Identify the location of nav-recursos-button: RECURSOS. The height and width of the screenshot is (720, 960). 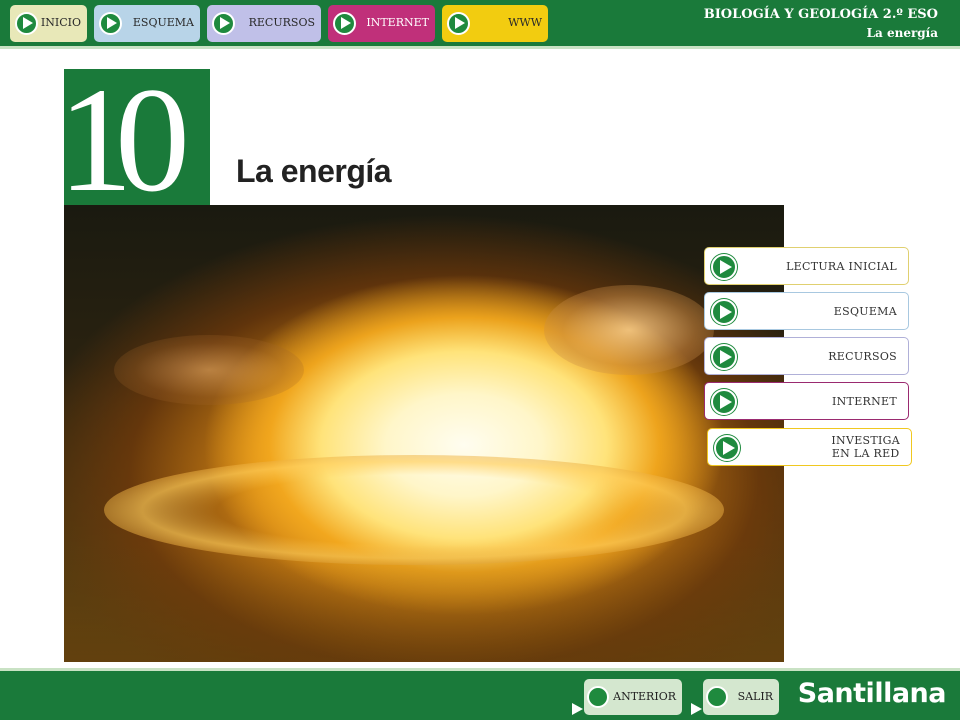
(264, 23).